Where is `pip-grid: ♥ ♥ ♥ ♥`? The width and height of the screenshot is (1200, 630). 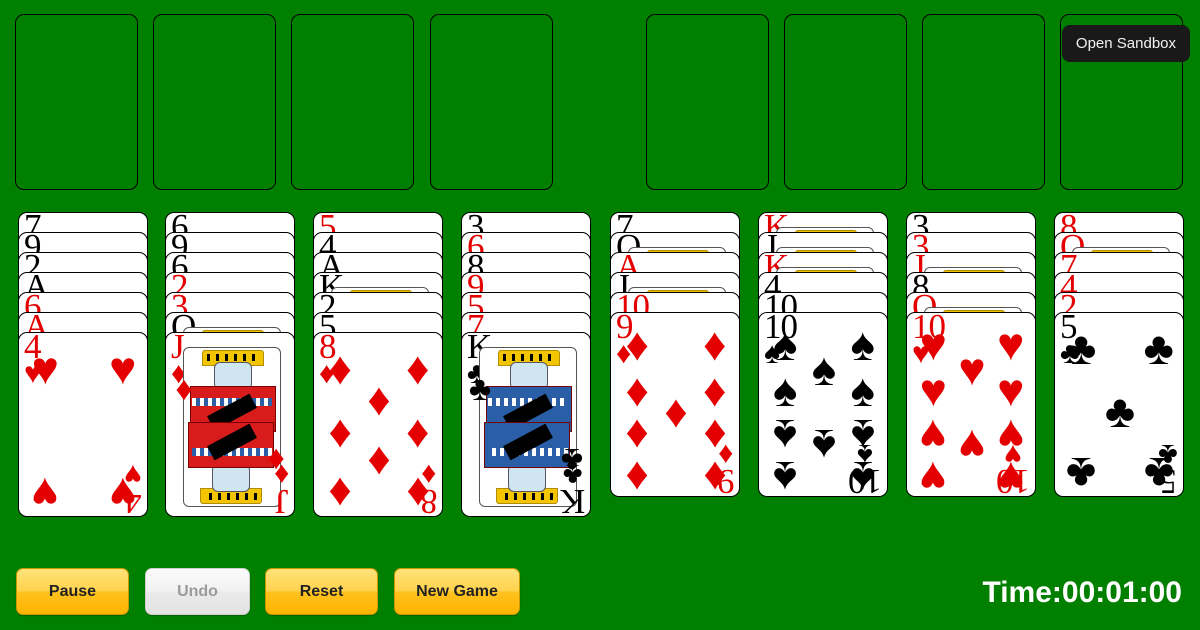 pip-grid: ♥ ♥ ♥ ♥ is located at coordinates (84, 426).